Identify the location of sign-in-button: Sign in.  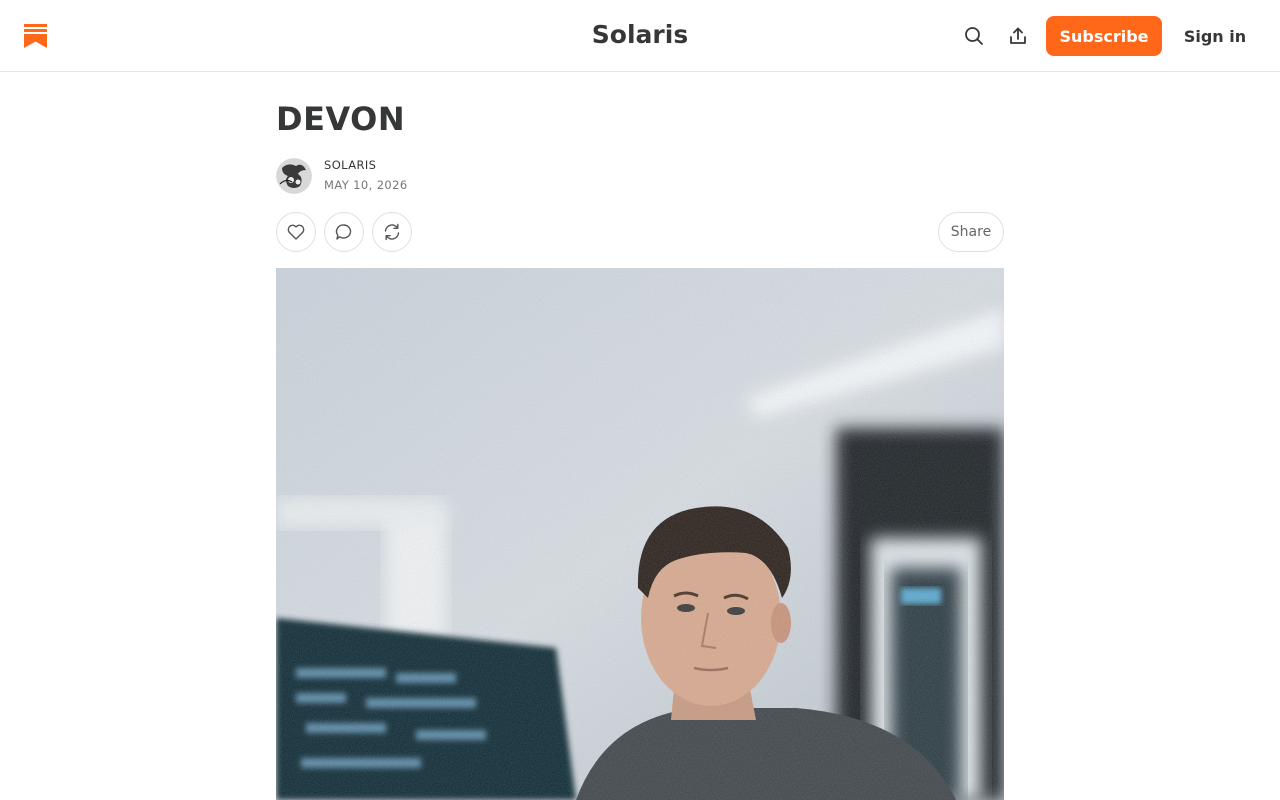
(1215, 36).